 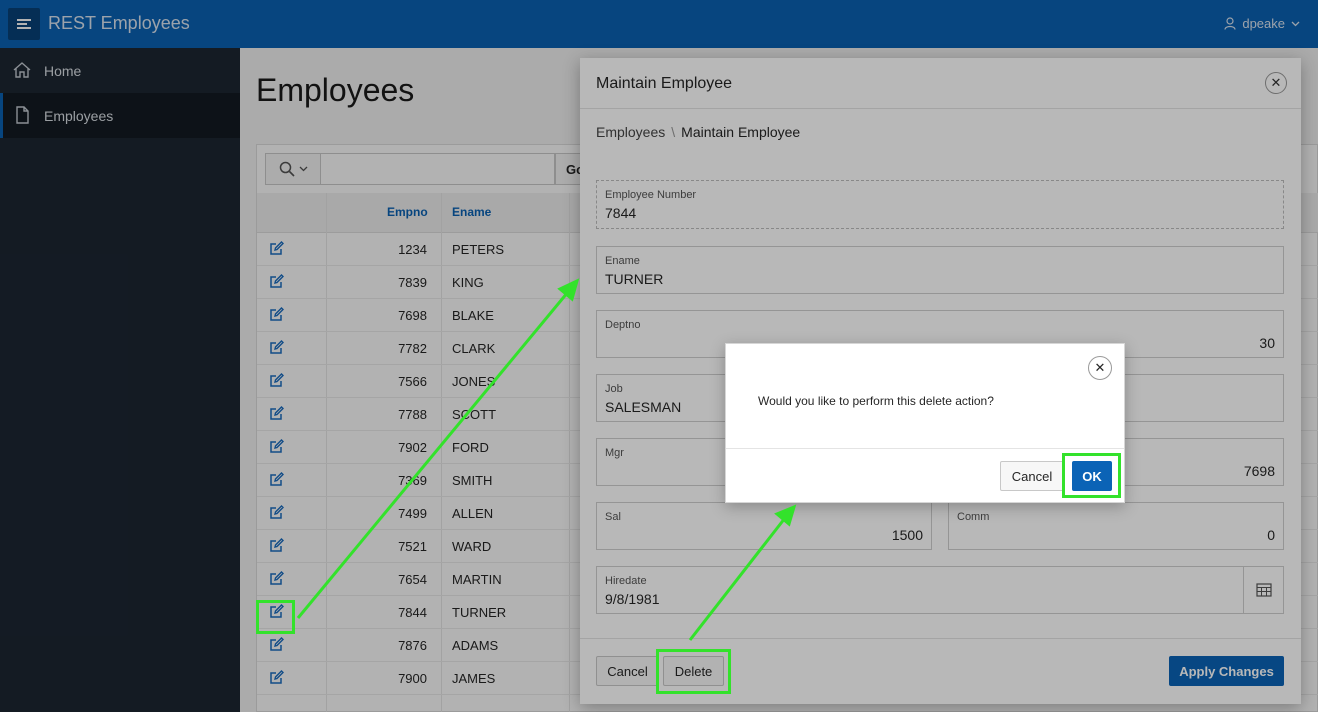 I want to click on close-icon: ✕, so click(x=1100, y=367).